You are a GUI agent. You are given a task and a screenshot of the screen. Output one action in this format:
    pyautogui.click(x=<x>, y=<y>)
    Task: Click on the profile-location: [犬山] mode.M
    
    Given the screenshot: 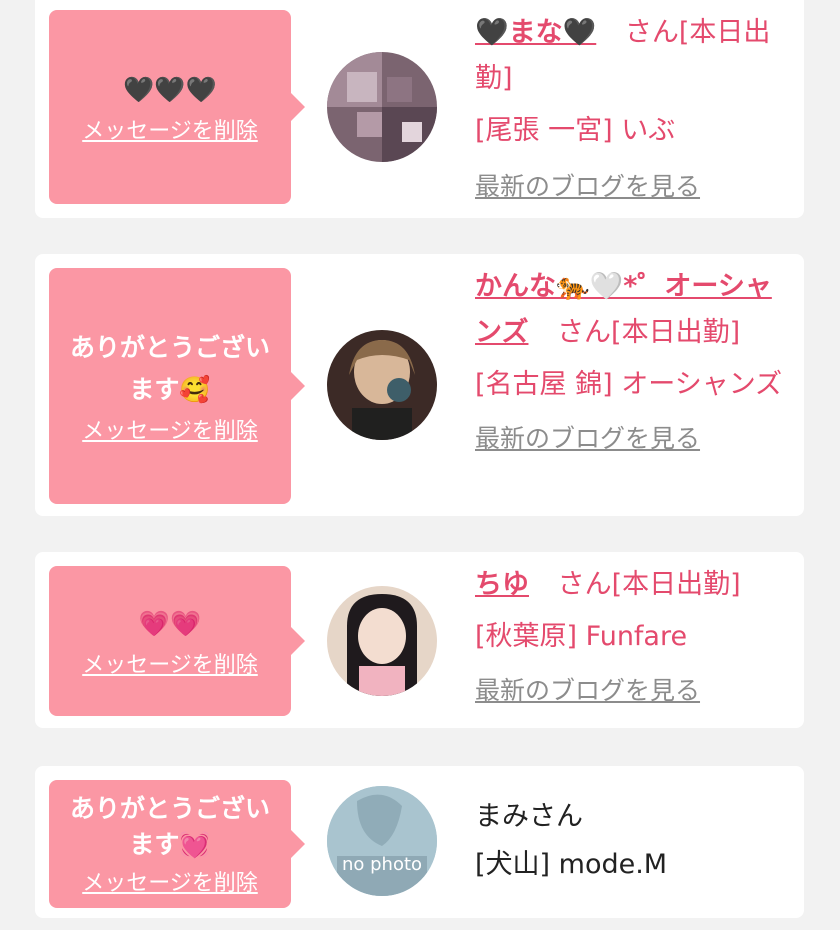 What is the action you would take?
    pyautogui.click(x=571, y=864)
    